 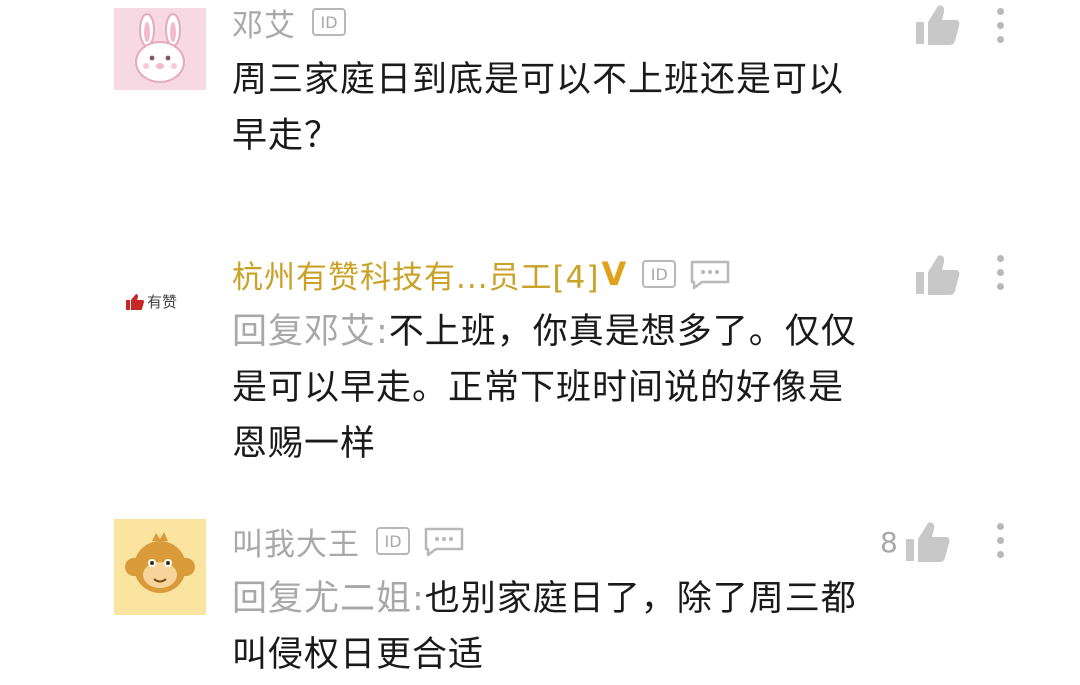 What do you see at coordinates (135, 301) in the screenshot?
I see `thumbs-up-logo-icon` at bounding box center [135, 301].